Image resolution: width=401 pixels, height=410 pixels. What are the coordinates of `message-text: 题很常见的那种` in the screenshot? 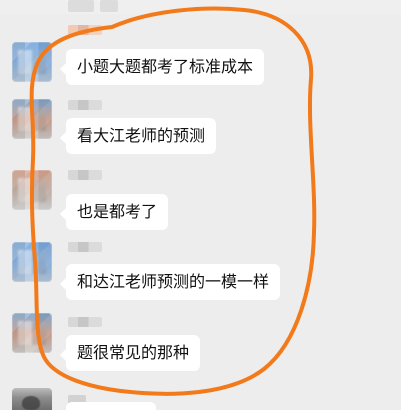 It's located at (133, 352).